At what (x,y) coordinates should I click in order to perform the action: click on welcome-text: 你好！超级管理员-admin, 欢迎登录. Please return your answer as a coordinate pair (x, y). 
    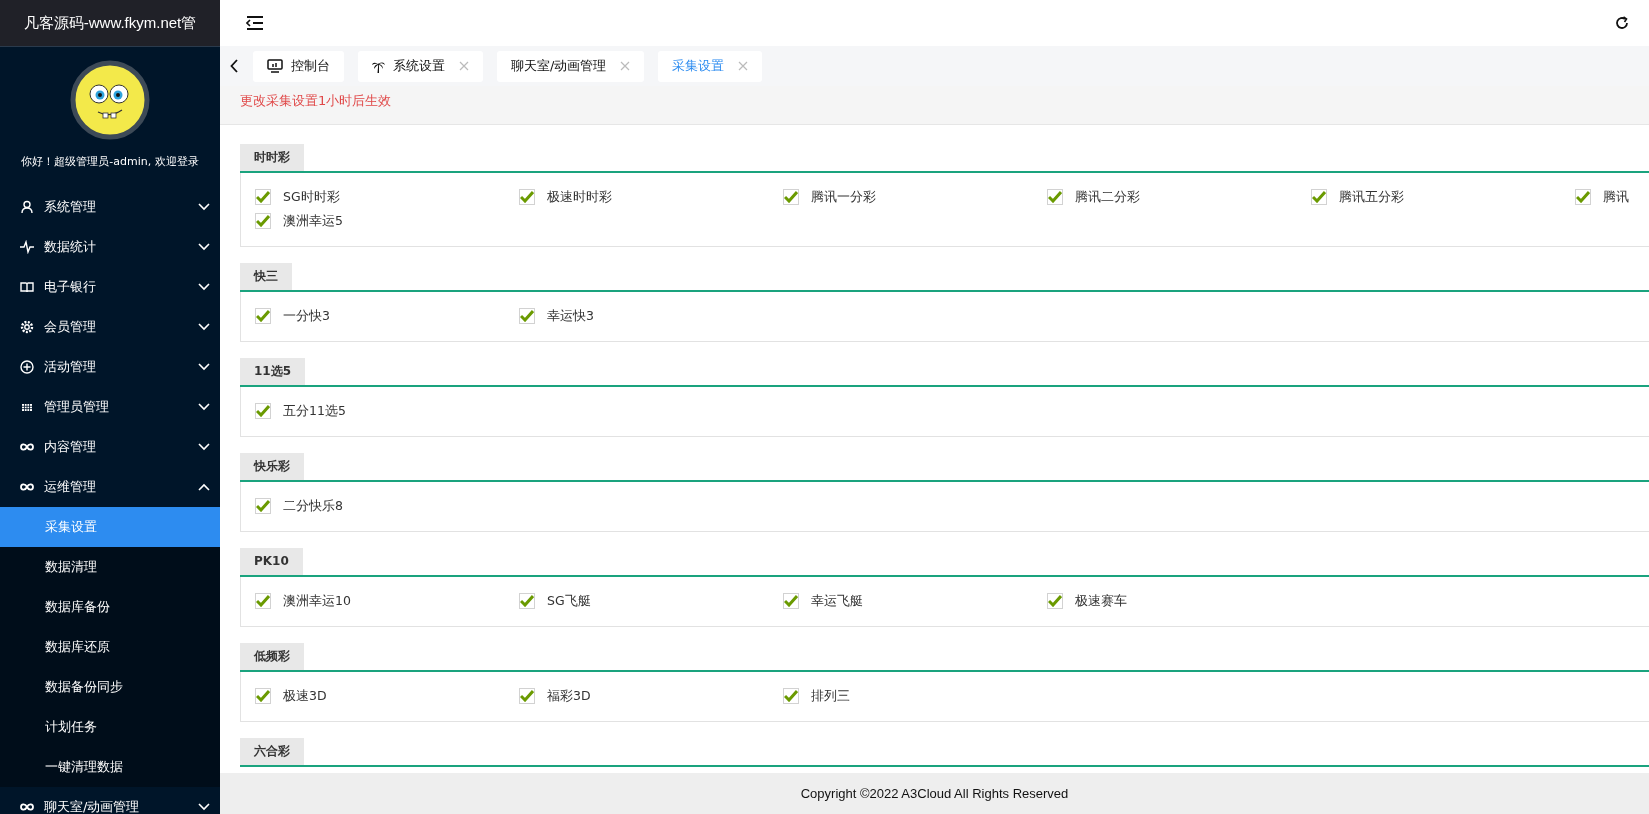
    Looking at the image, I should click on (110, 161).